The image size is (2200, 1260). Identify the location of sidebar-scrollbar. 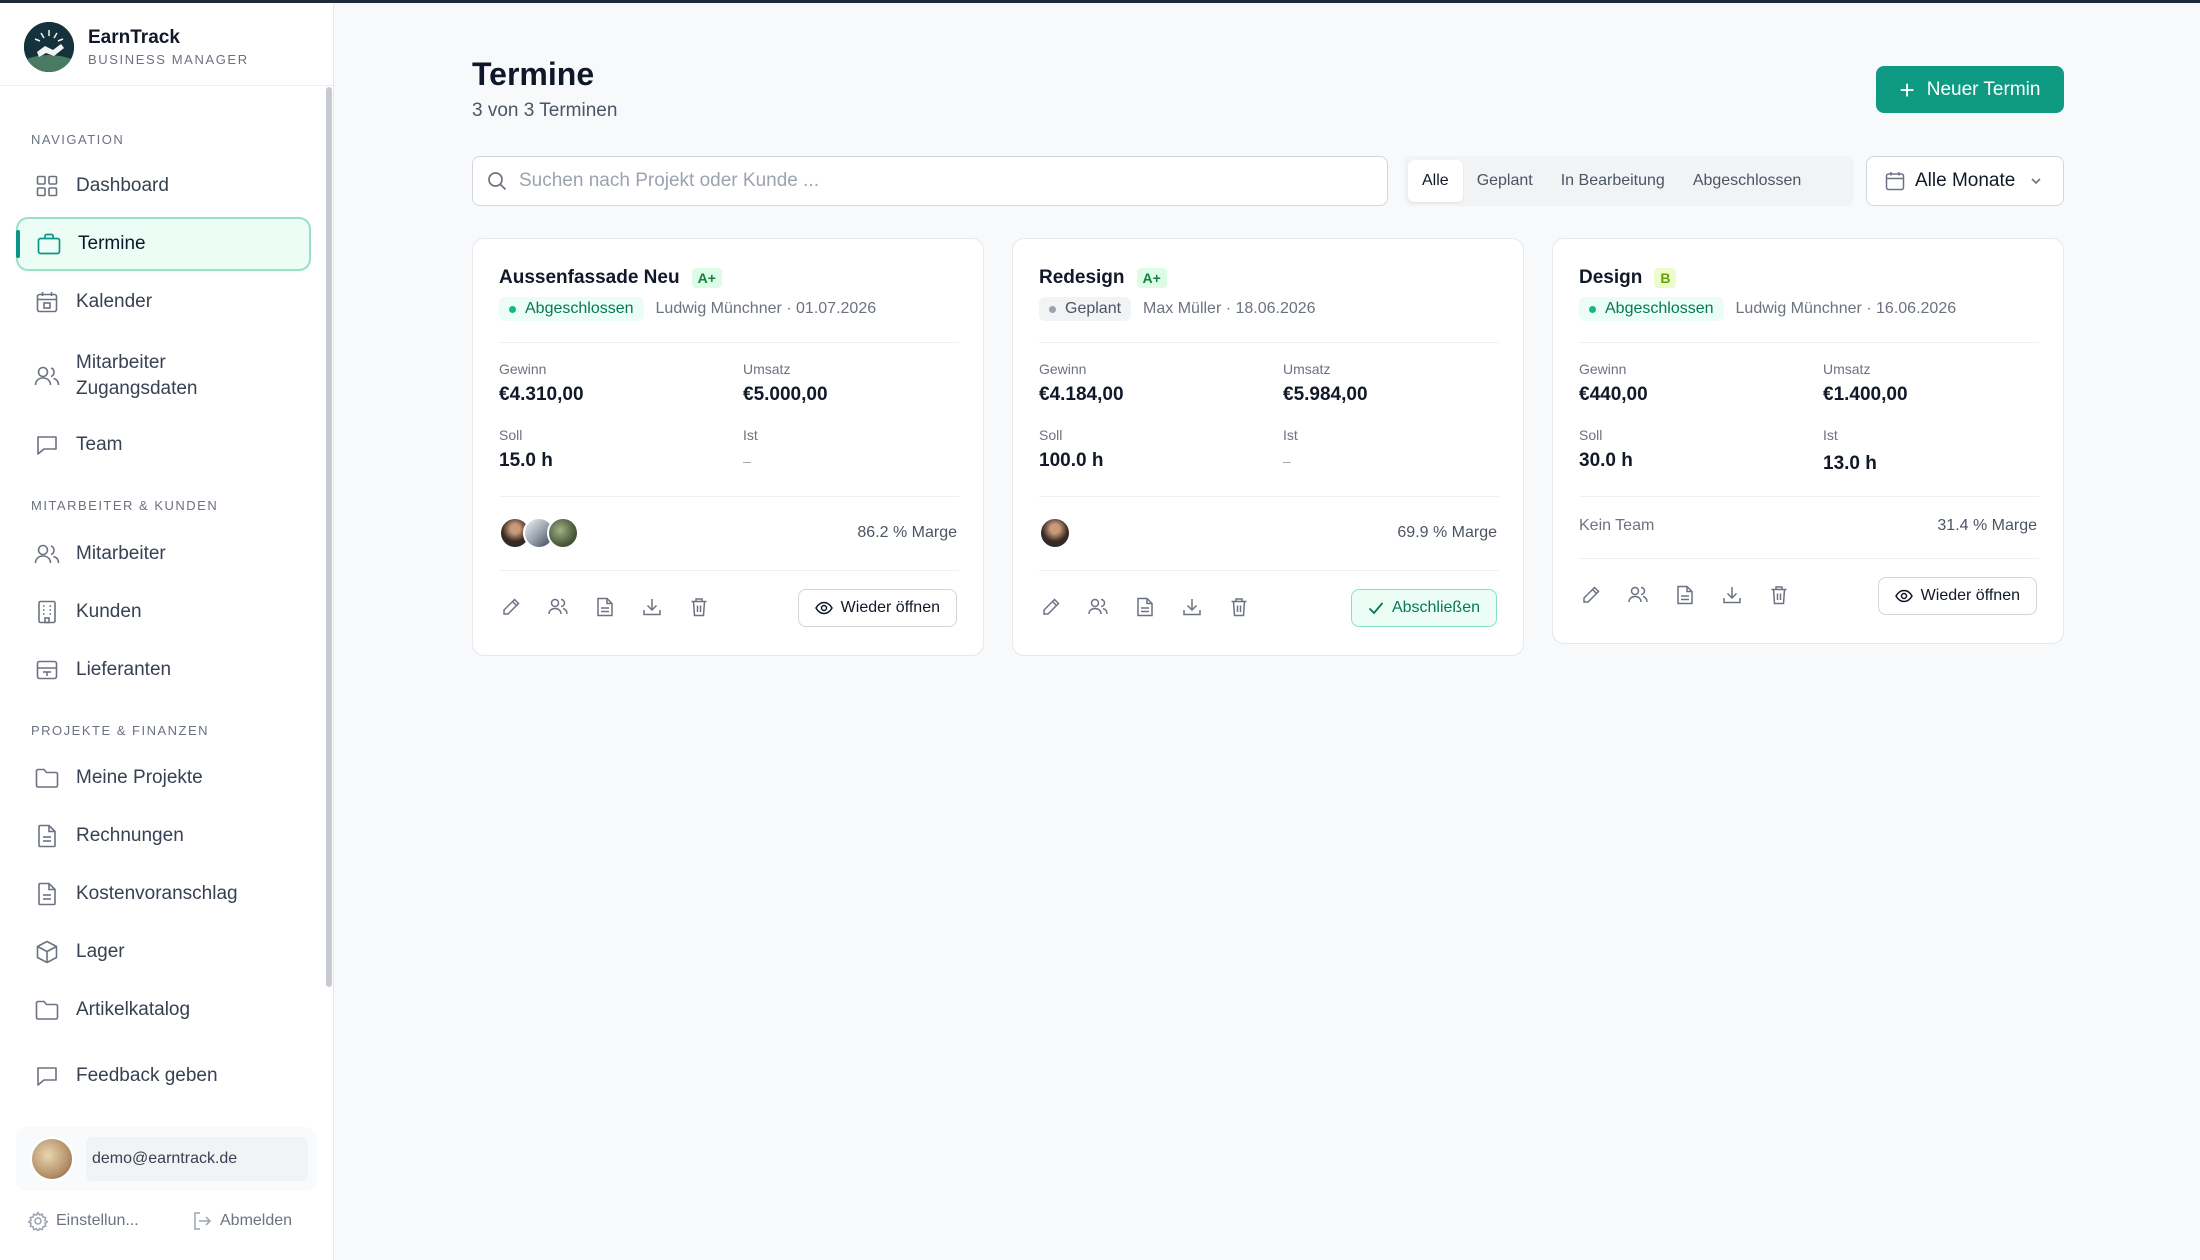
(329, 537).